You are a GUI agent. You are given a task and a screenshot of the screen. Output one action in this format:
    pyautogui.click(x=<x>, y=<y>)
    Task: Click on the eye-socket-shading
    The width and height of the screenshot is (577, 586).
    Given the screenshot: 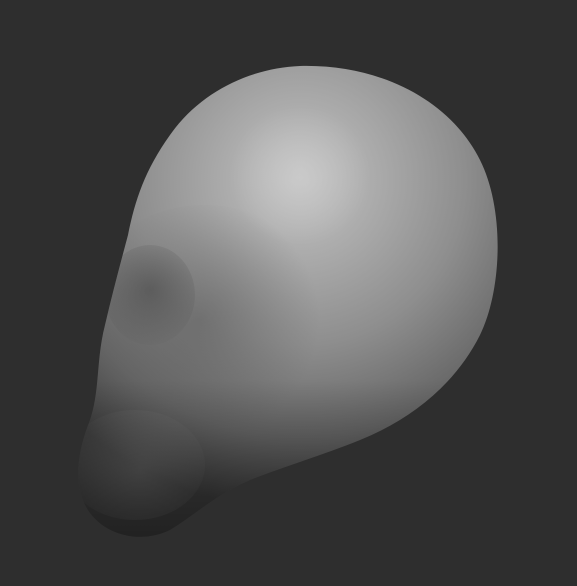 What is the action you would take?
    pyautogui.click(x=150, y=295)
    